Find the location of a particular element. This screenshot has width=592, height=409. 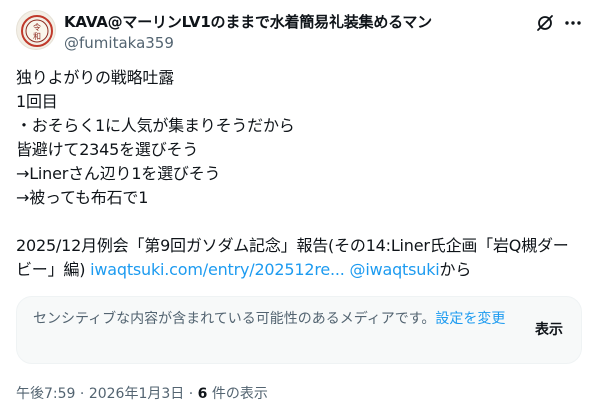

more-icon is located at coordinates (573, 23).